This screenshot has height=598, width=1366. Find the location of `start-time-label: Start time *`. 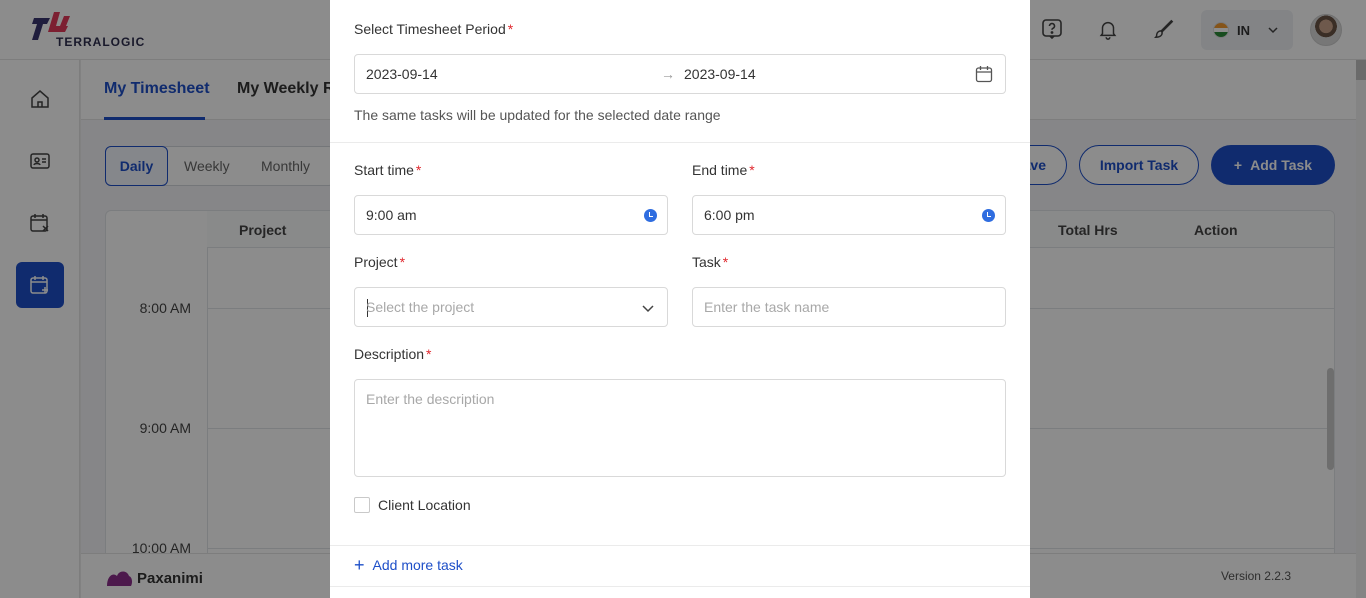

start-time-label: Start time * is located at coordinates (388, 170).